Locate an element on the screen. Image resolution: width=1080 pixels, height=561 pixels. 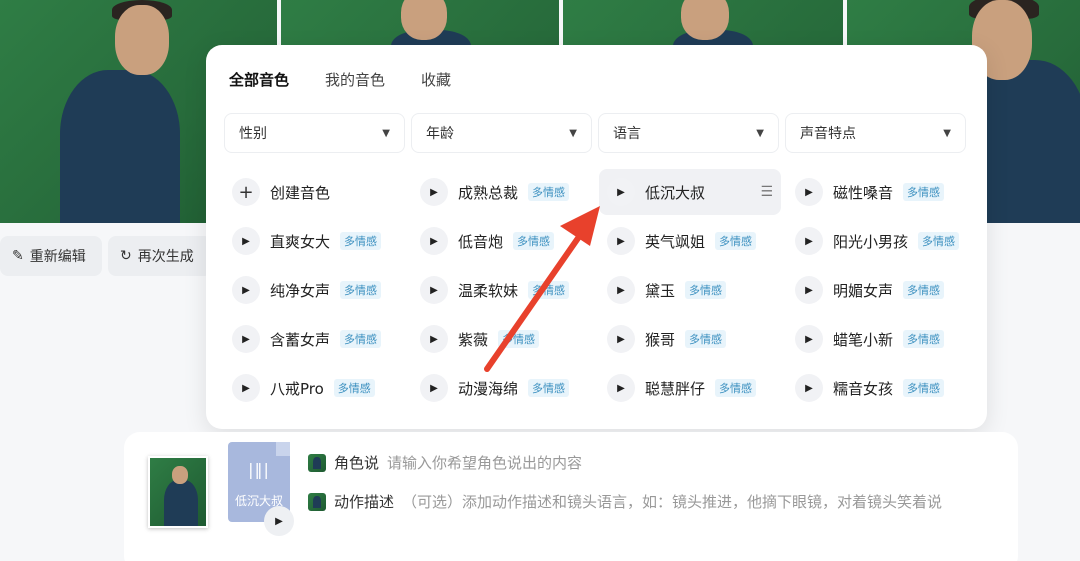
filter-label: 语言 is located at coordinates (627, 134).